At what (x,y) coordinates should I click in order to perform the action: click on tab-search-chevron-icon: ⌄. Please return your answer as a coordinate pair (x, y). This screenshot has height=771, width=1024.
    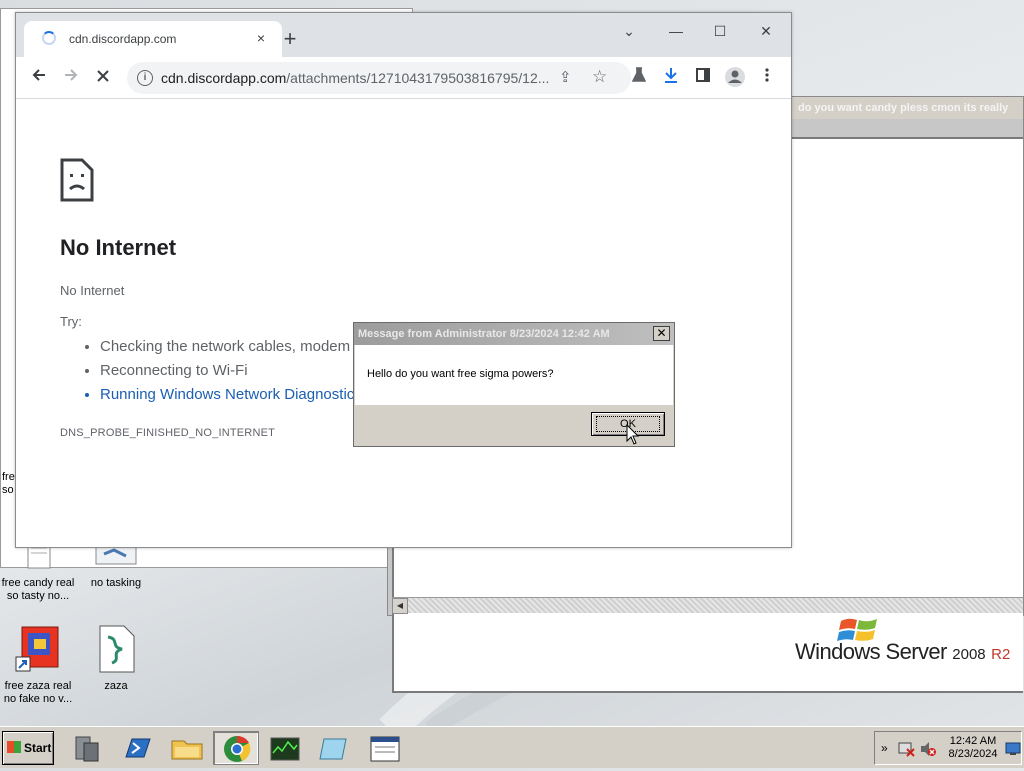
    Looking at the image, I should click on (629, 33).